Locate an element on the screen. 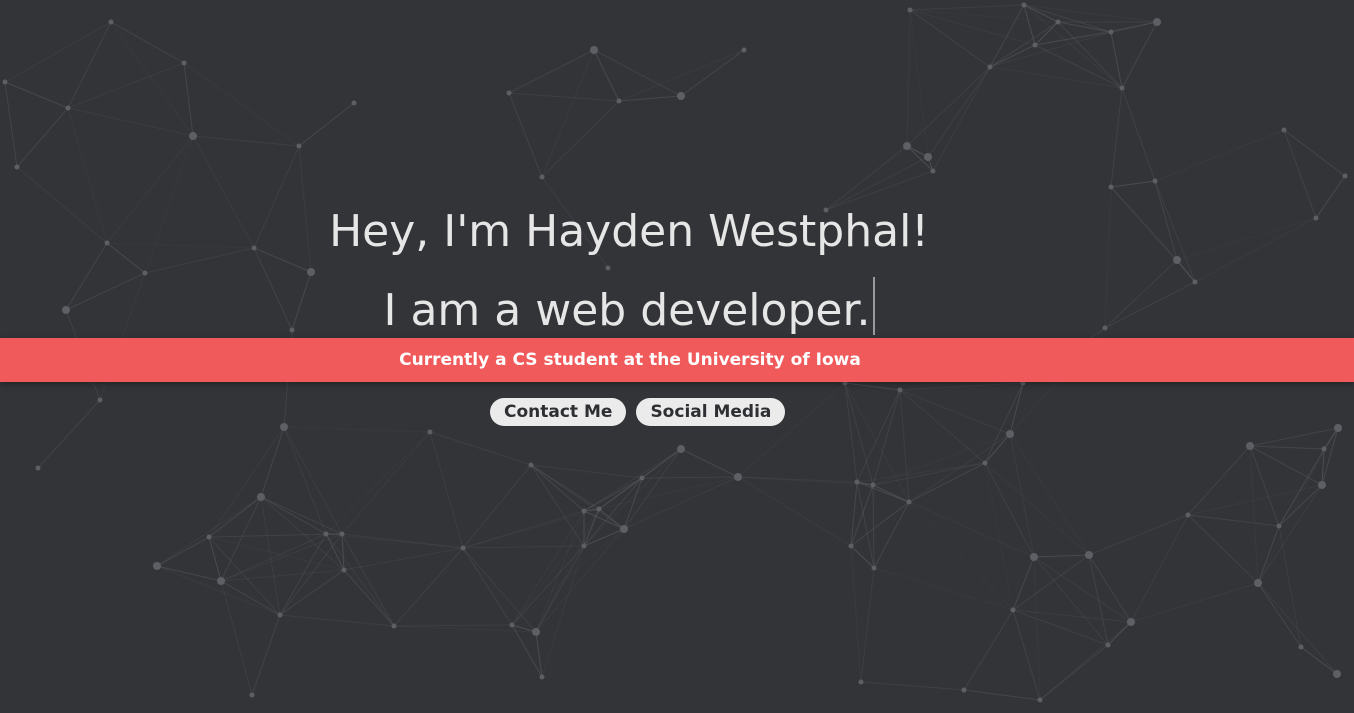 This screenshot has height=713, width=1354. action-buttons: Contact Me Social Media is located at coordinates (638, 412).